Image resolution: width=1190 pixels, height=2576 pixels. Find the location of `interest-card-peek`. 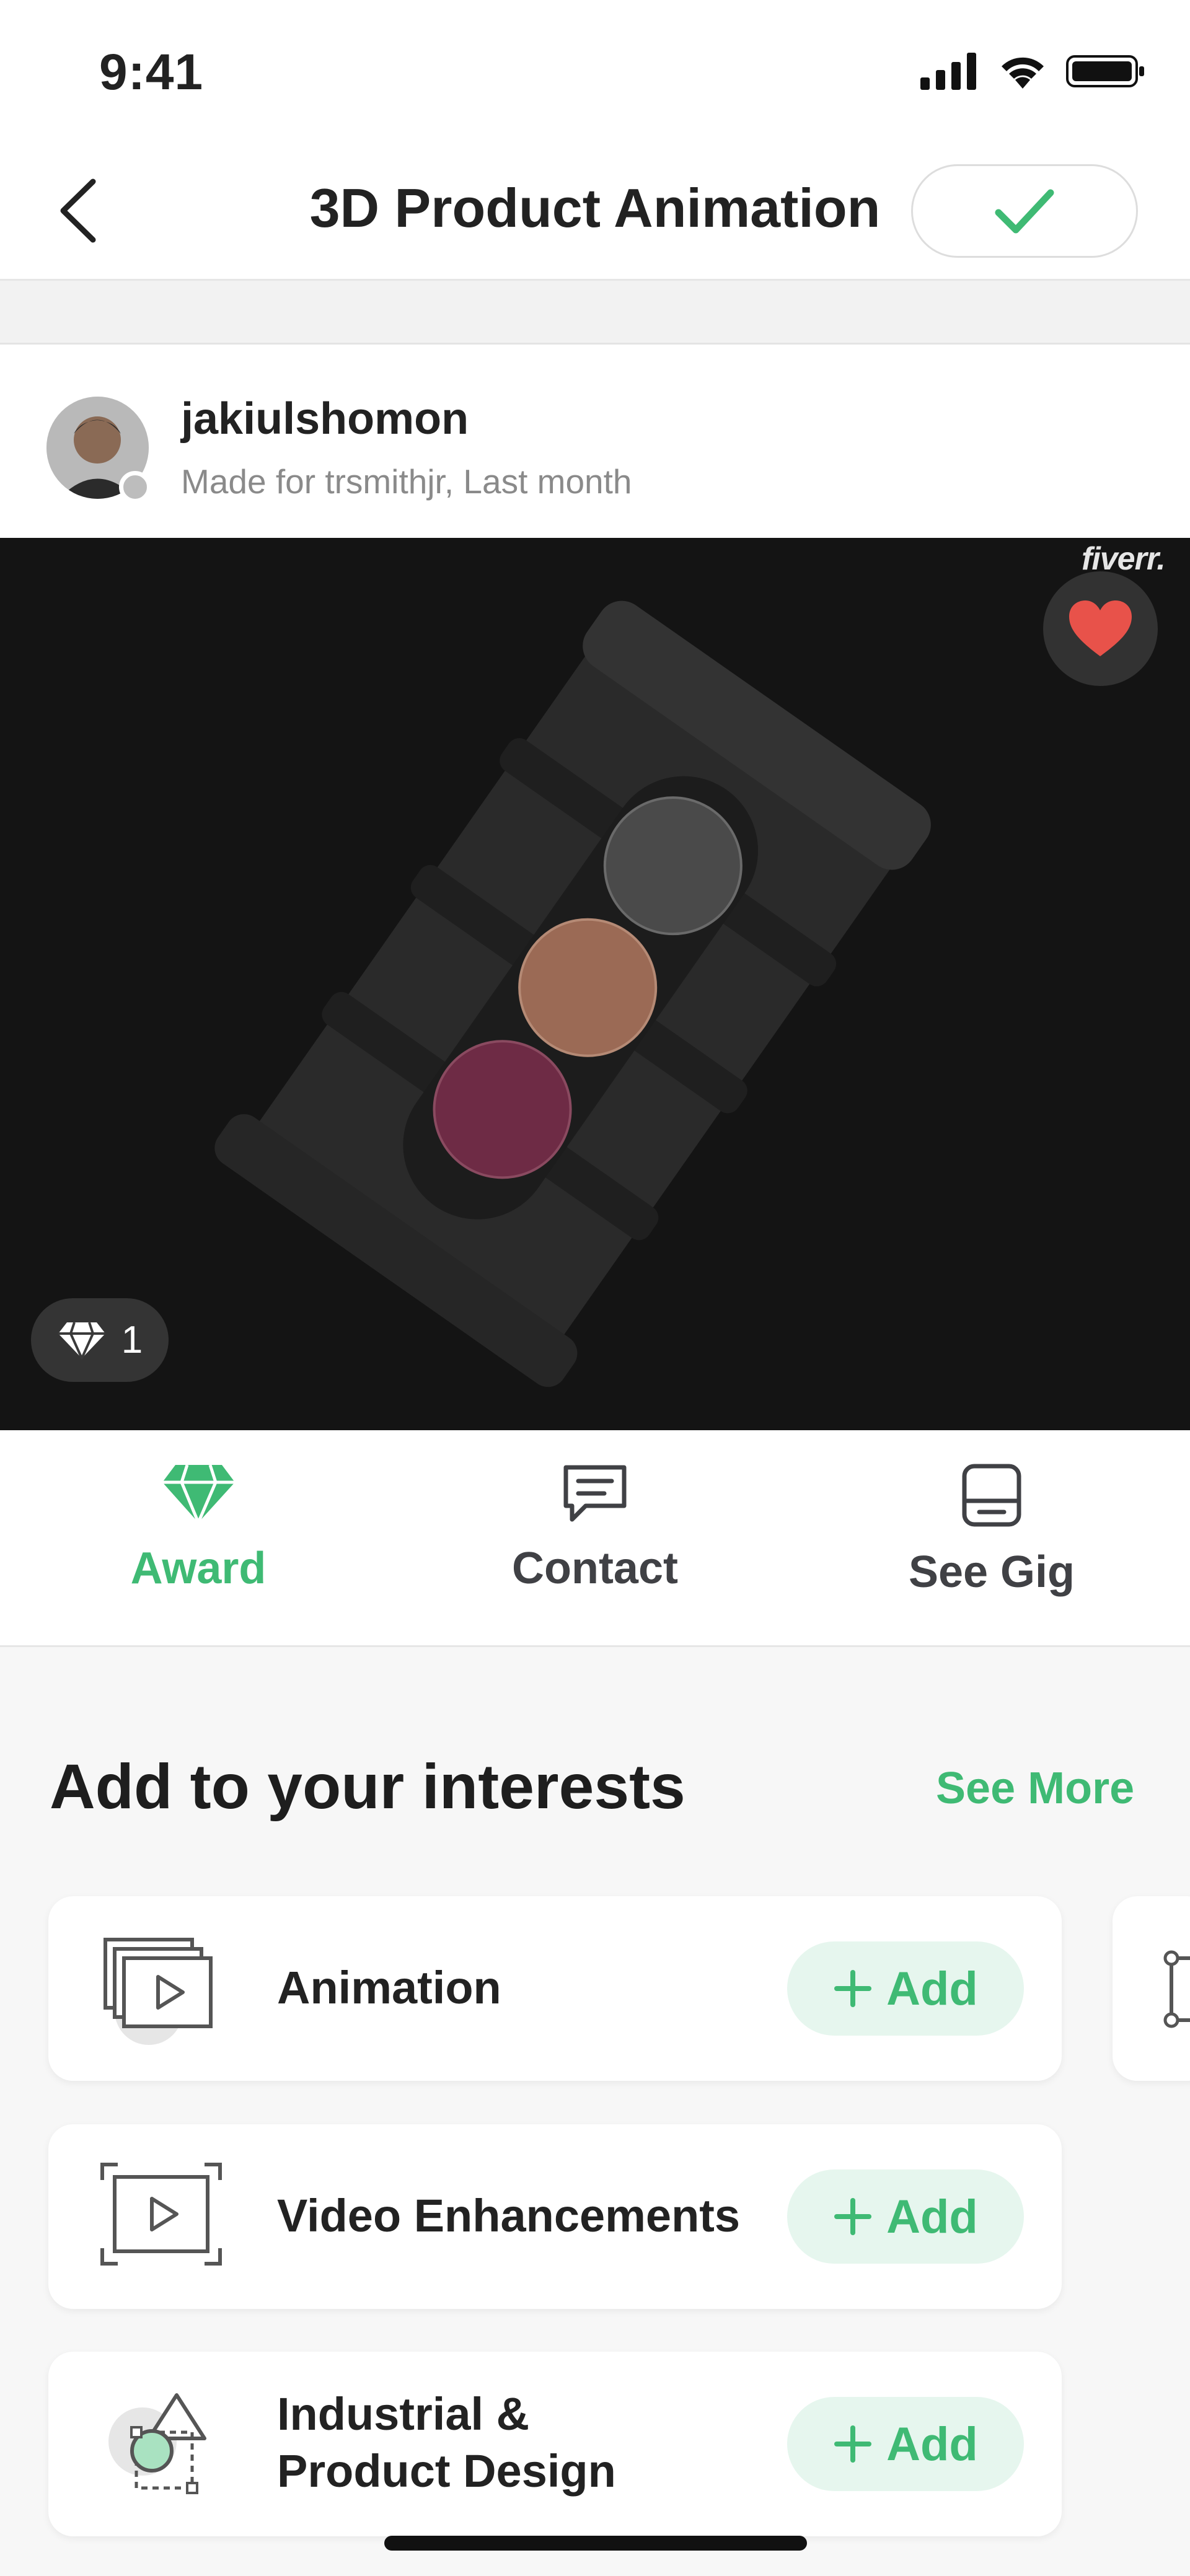

interest-card-peek is located at coordinates (1151, 1988).